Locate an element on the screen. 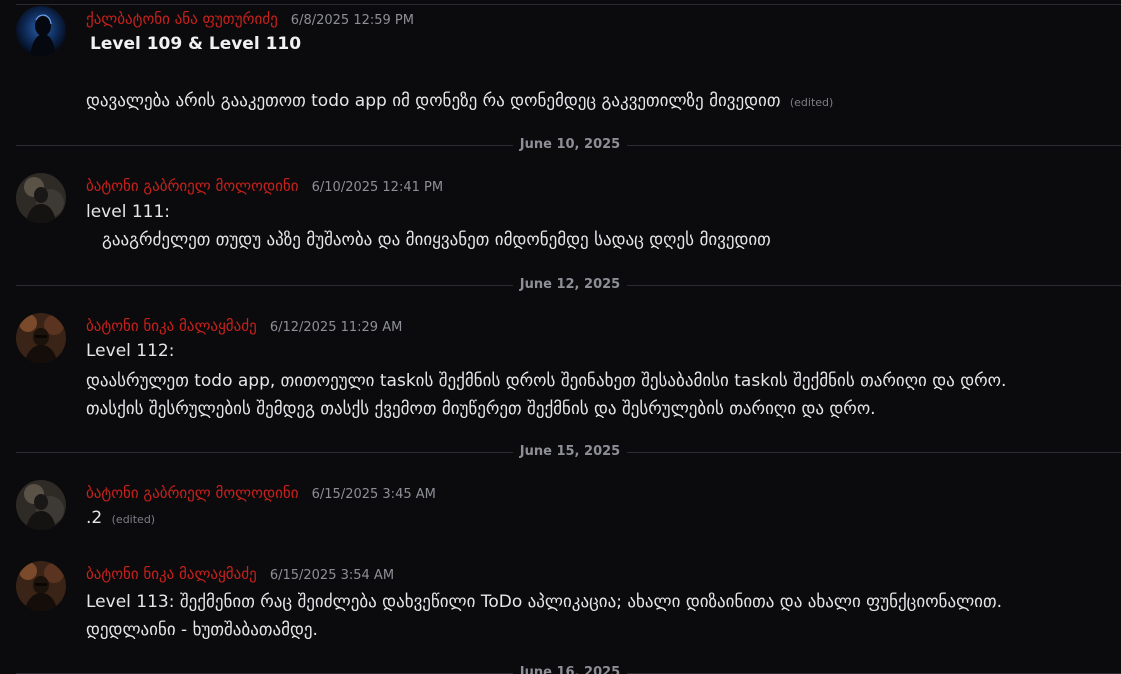 This screenshot has width=1121, height=674. message-body: .2 (edited) is located at coordinates (120, 518).